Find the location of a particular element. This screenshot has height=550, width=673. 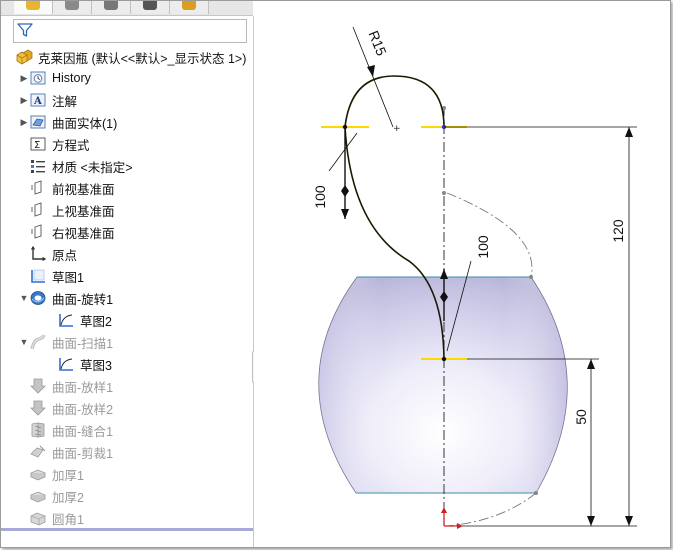

tree-item-label: 方程式 is located at coordinates (71, 145).